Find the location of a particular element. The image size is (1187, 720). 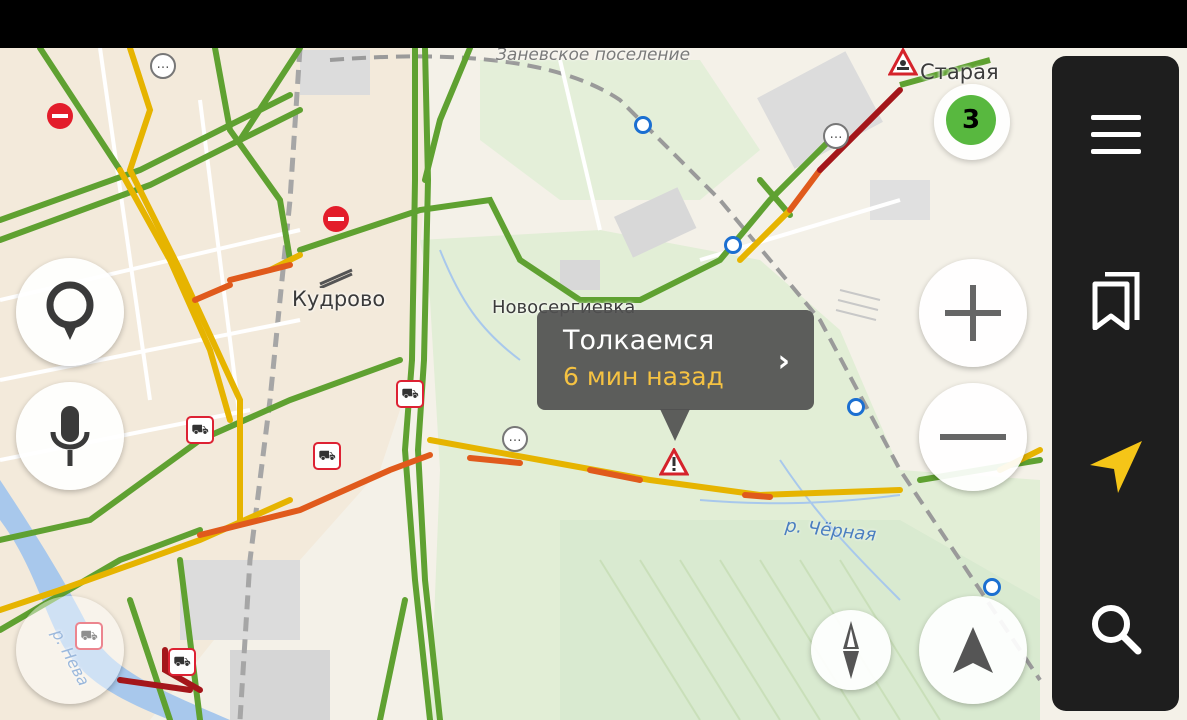

plus-icon is located at coordinates (973, 313).